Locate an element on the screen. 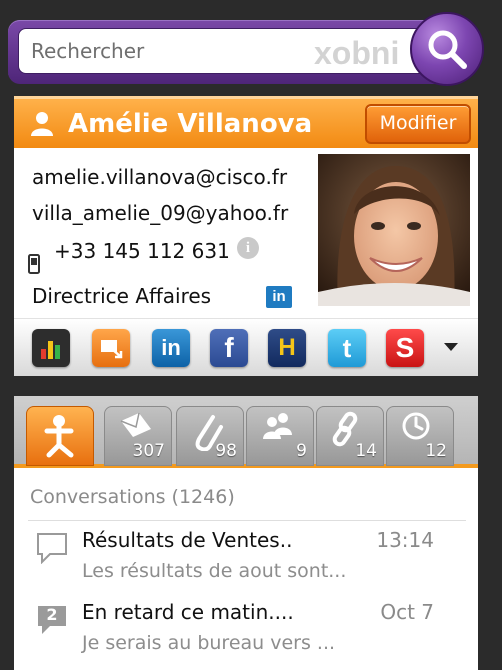 Image resolution: width=502 pixels, height=670 pixels. phone-icon is located at coordinates (34, 264).